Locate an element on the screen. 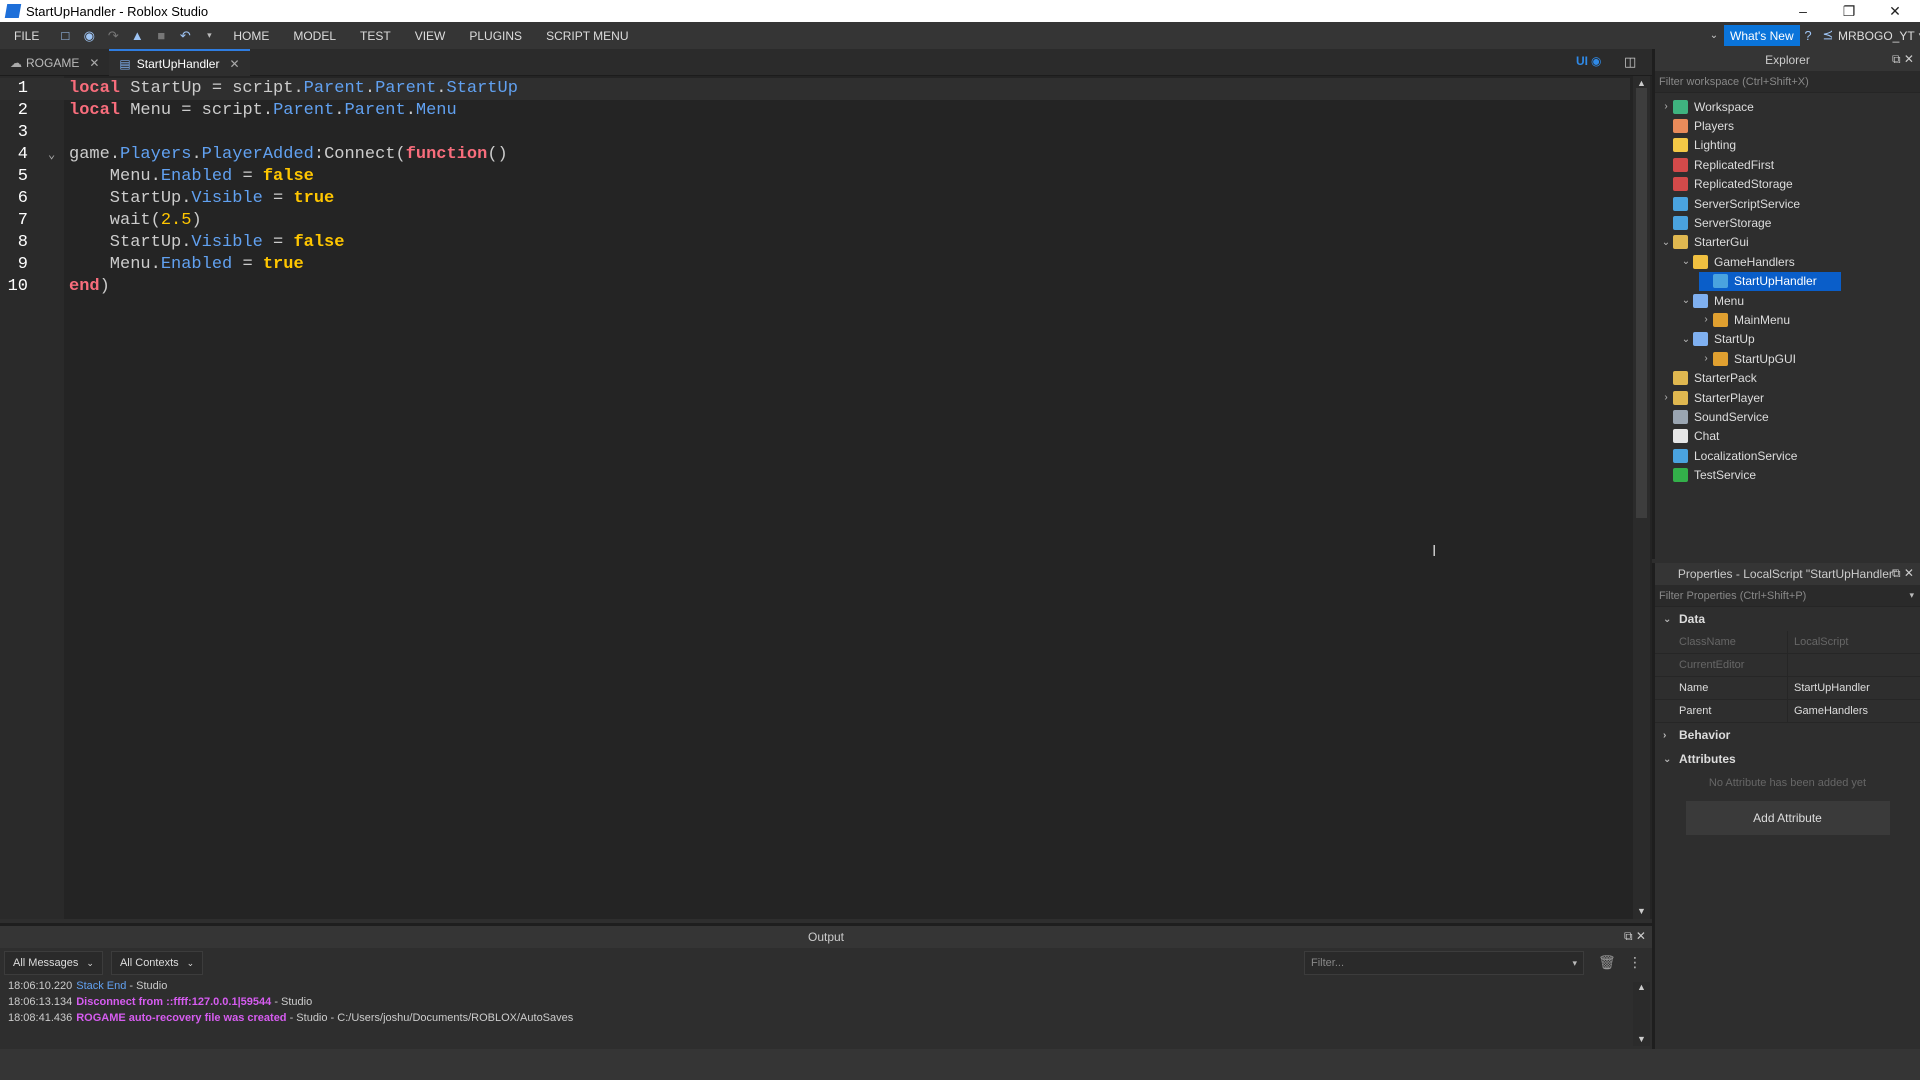 The height and width of the screenshot is (1080, 1920). scrollbar-thumb is located at coordinates (1641, 303).